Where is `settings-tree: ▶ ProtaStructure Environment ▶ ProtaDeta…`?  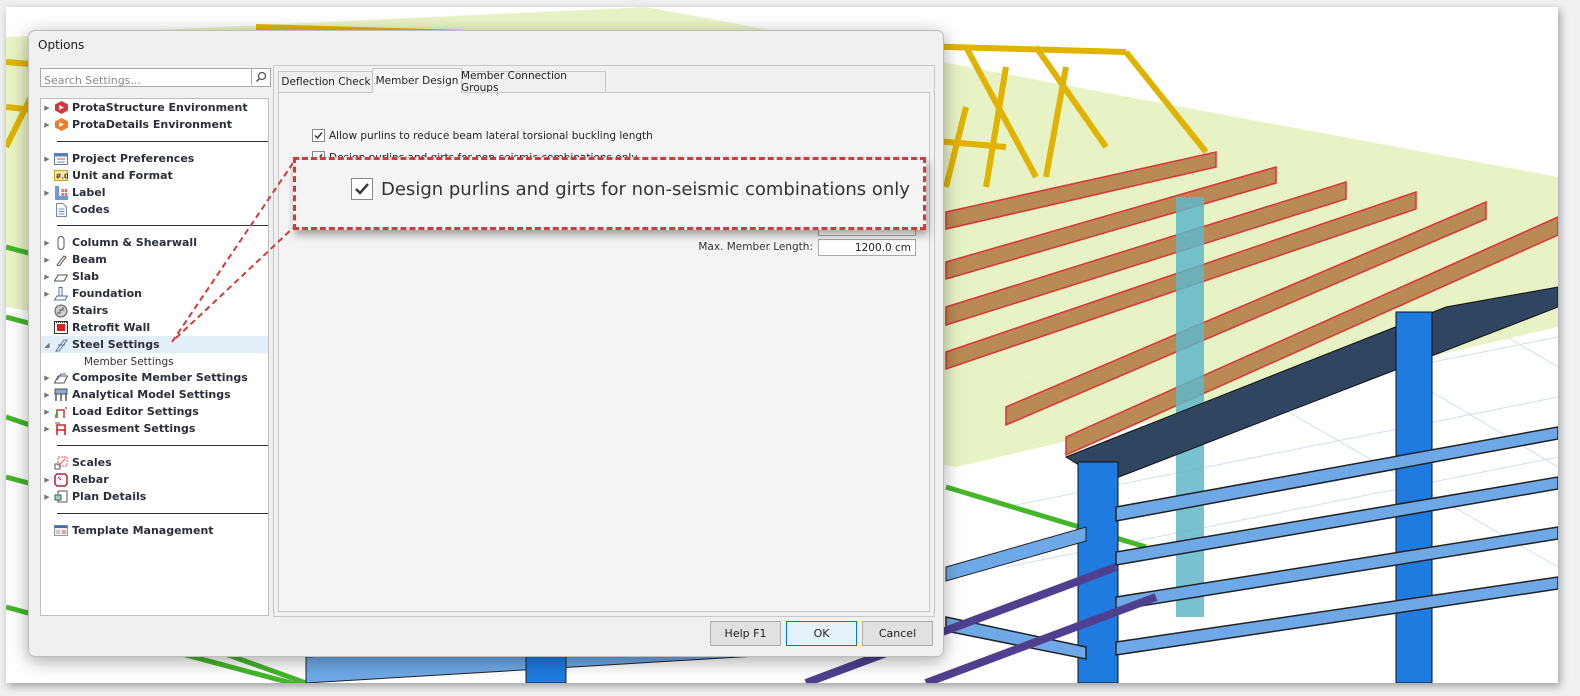 settings-tree: ▶ ProtaStructure Environment ▶ ProtaDeta… is located at coordinates (154, 357).